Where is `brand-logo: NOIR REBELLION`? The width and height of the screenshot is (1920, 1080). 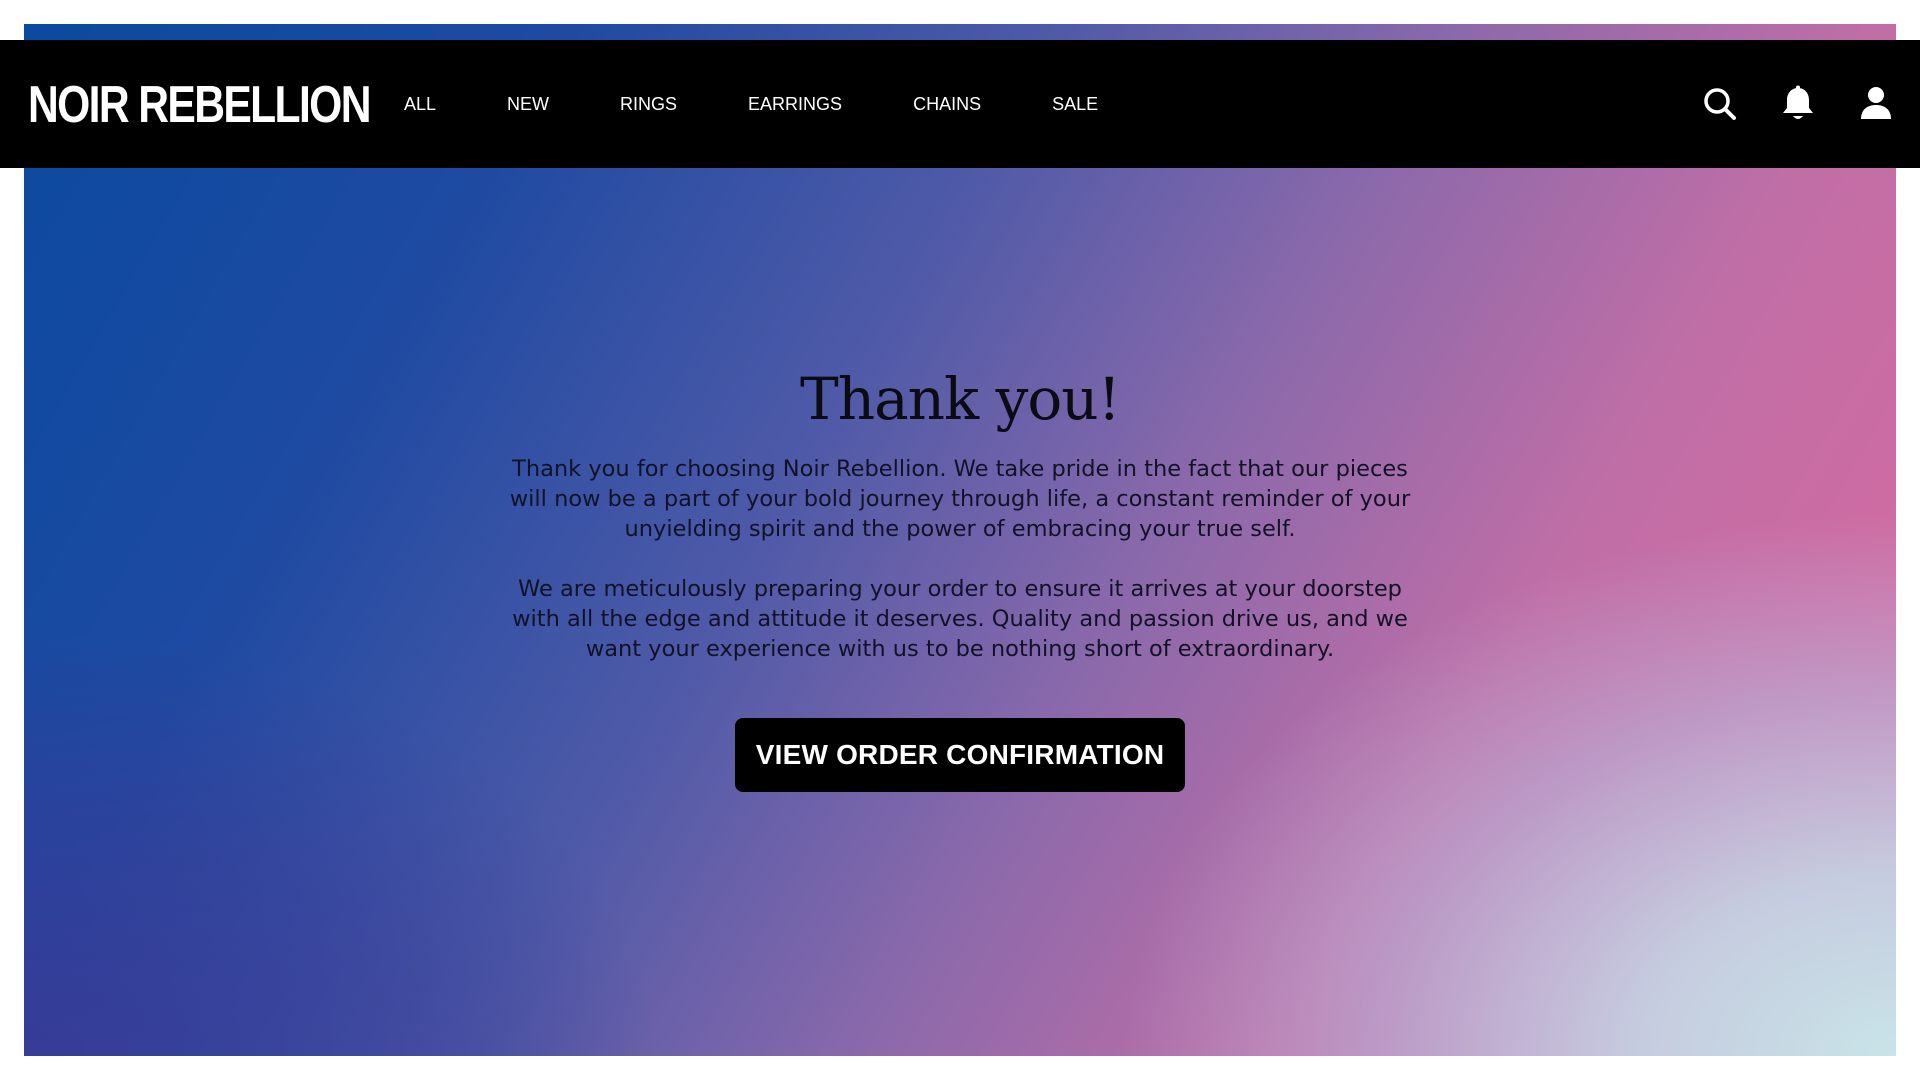 brand-logo: NOIR REBELLION is located at coordinates (200, 105).